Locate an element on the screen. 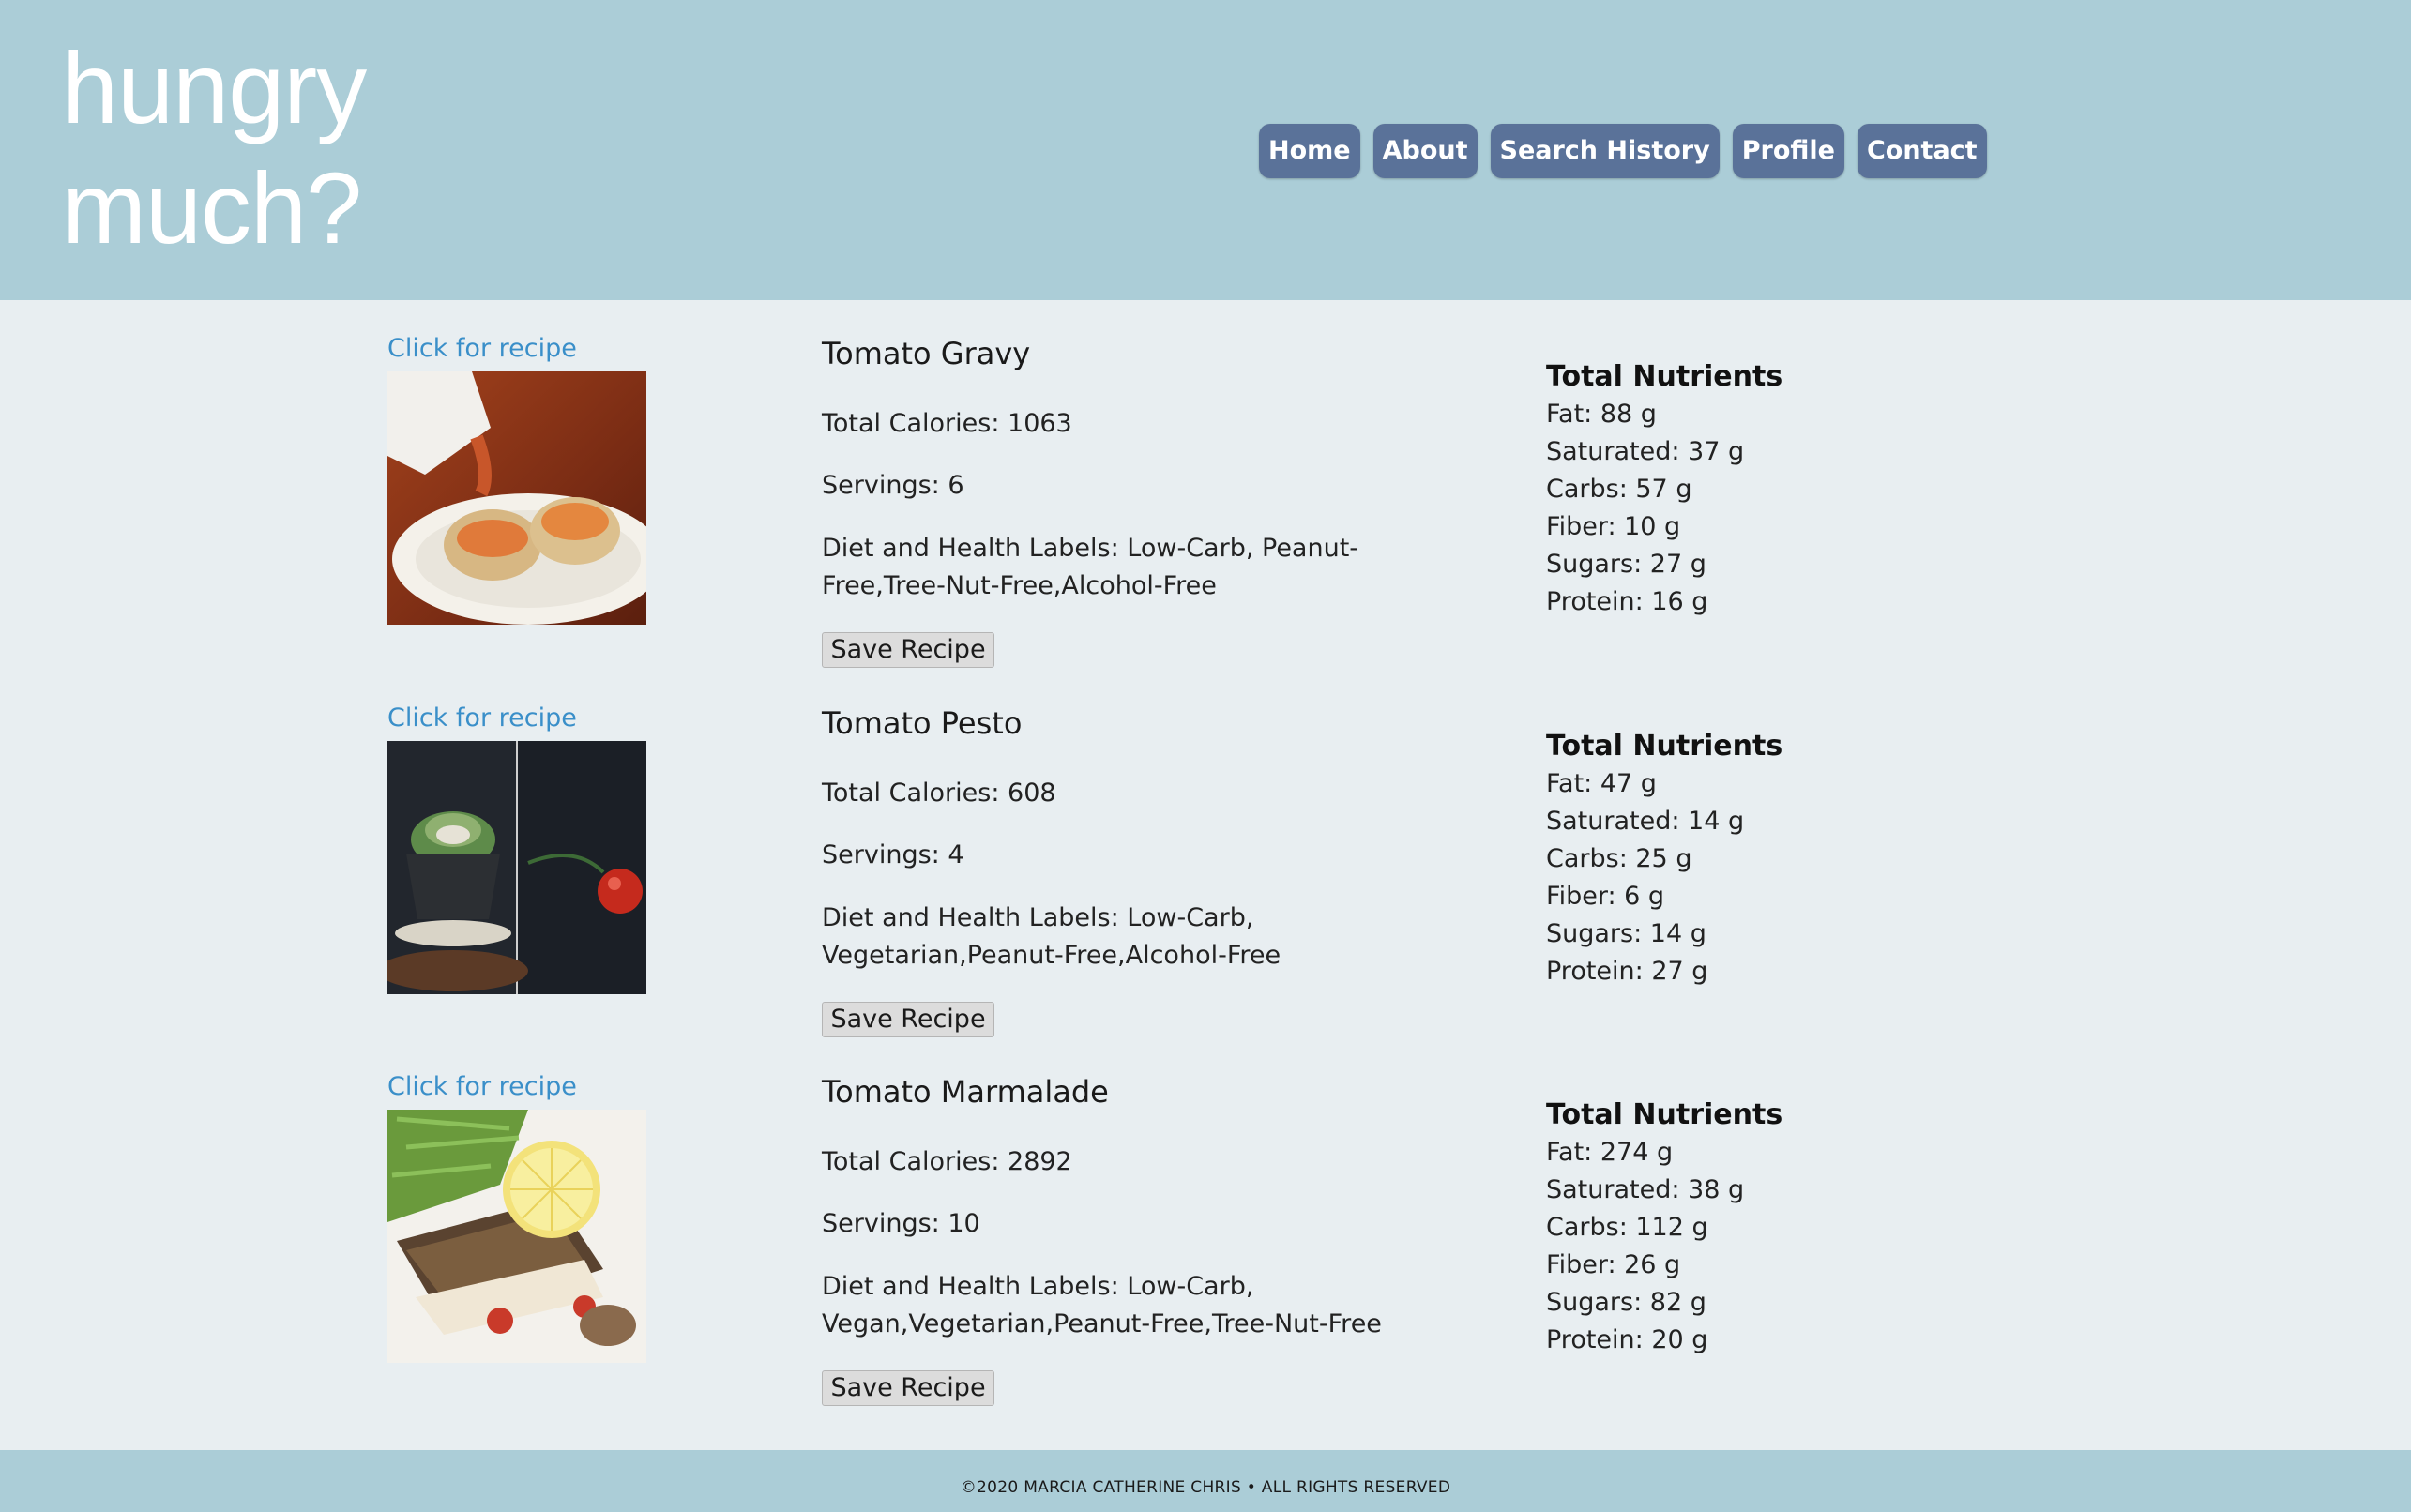 The image size is (2411, 1512). nav-profile-button: Profile is located at coordinates (1788, 151).